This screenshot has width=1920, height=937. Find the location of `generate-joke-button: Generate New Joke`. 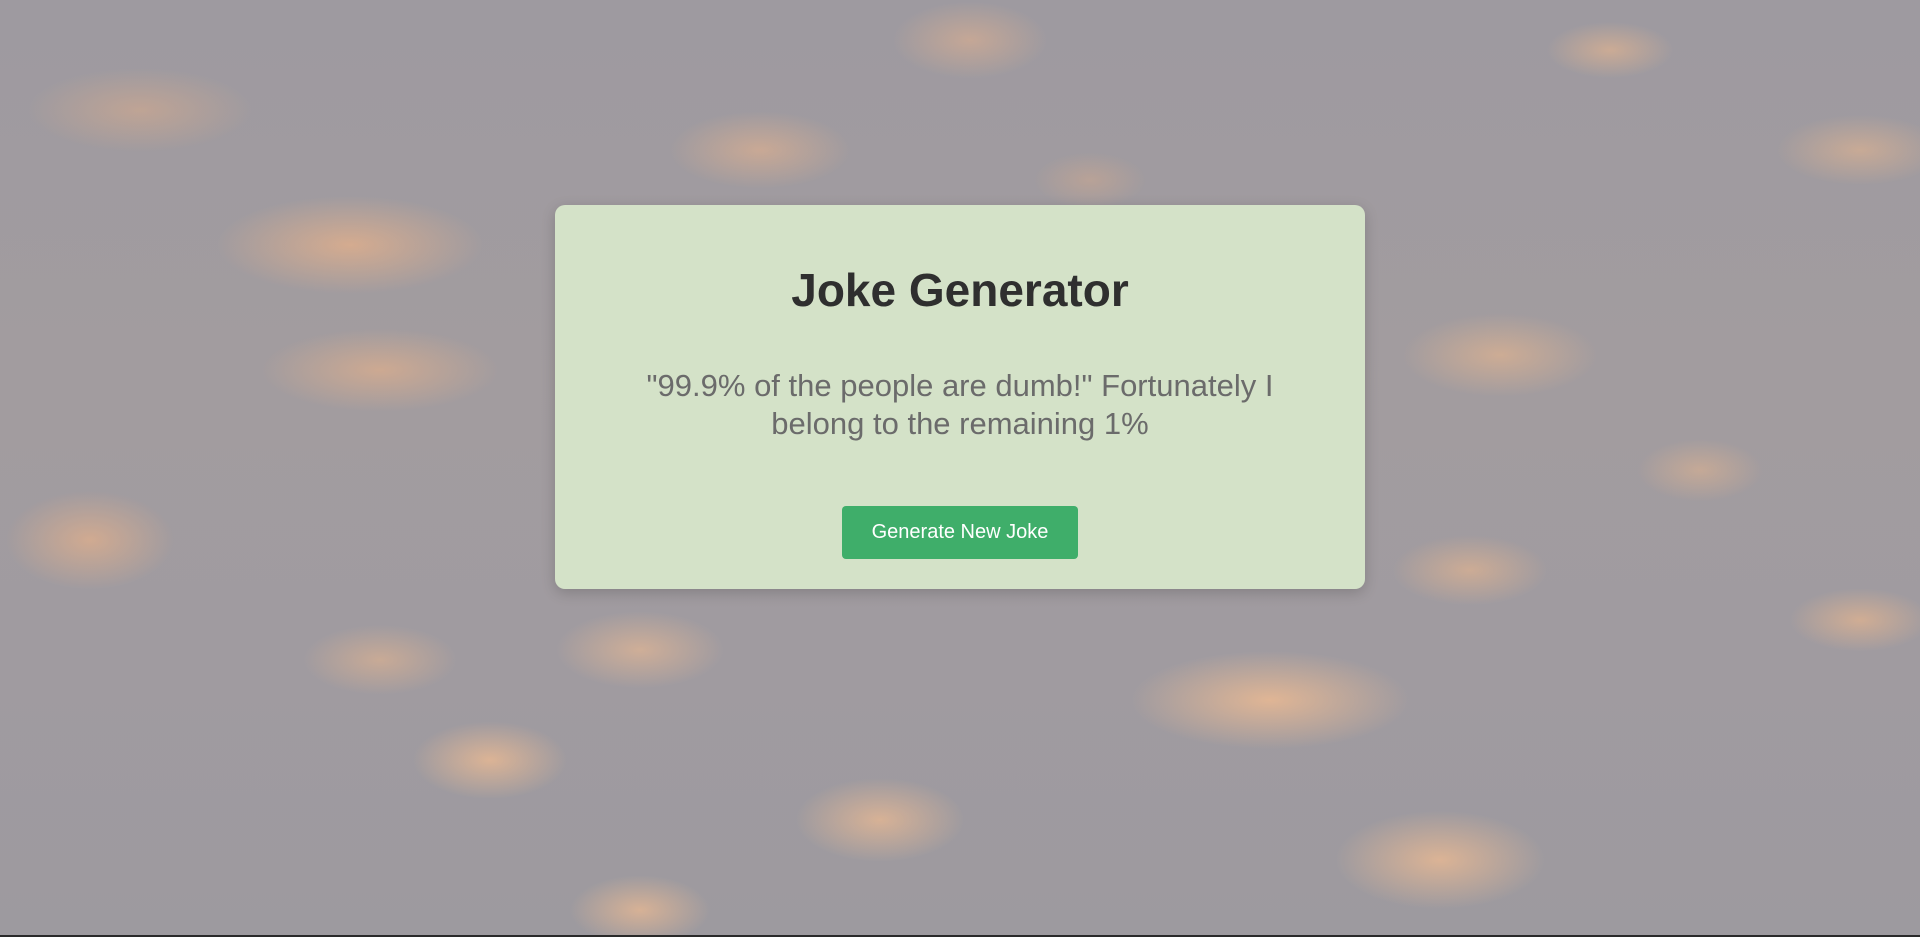

generate-joke-button: Generate New Joke is located at coordinates (960, 532).